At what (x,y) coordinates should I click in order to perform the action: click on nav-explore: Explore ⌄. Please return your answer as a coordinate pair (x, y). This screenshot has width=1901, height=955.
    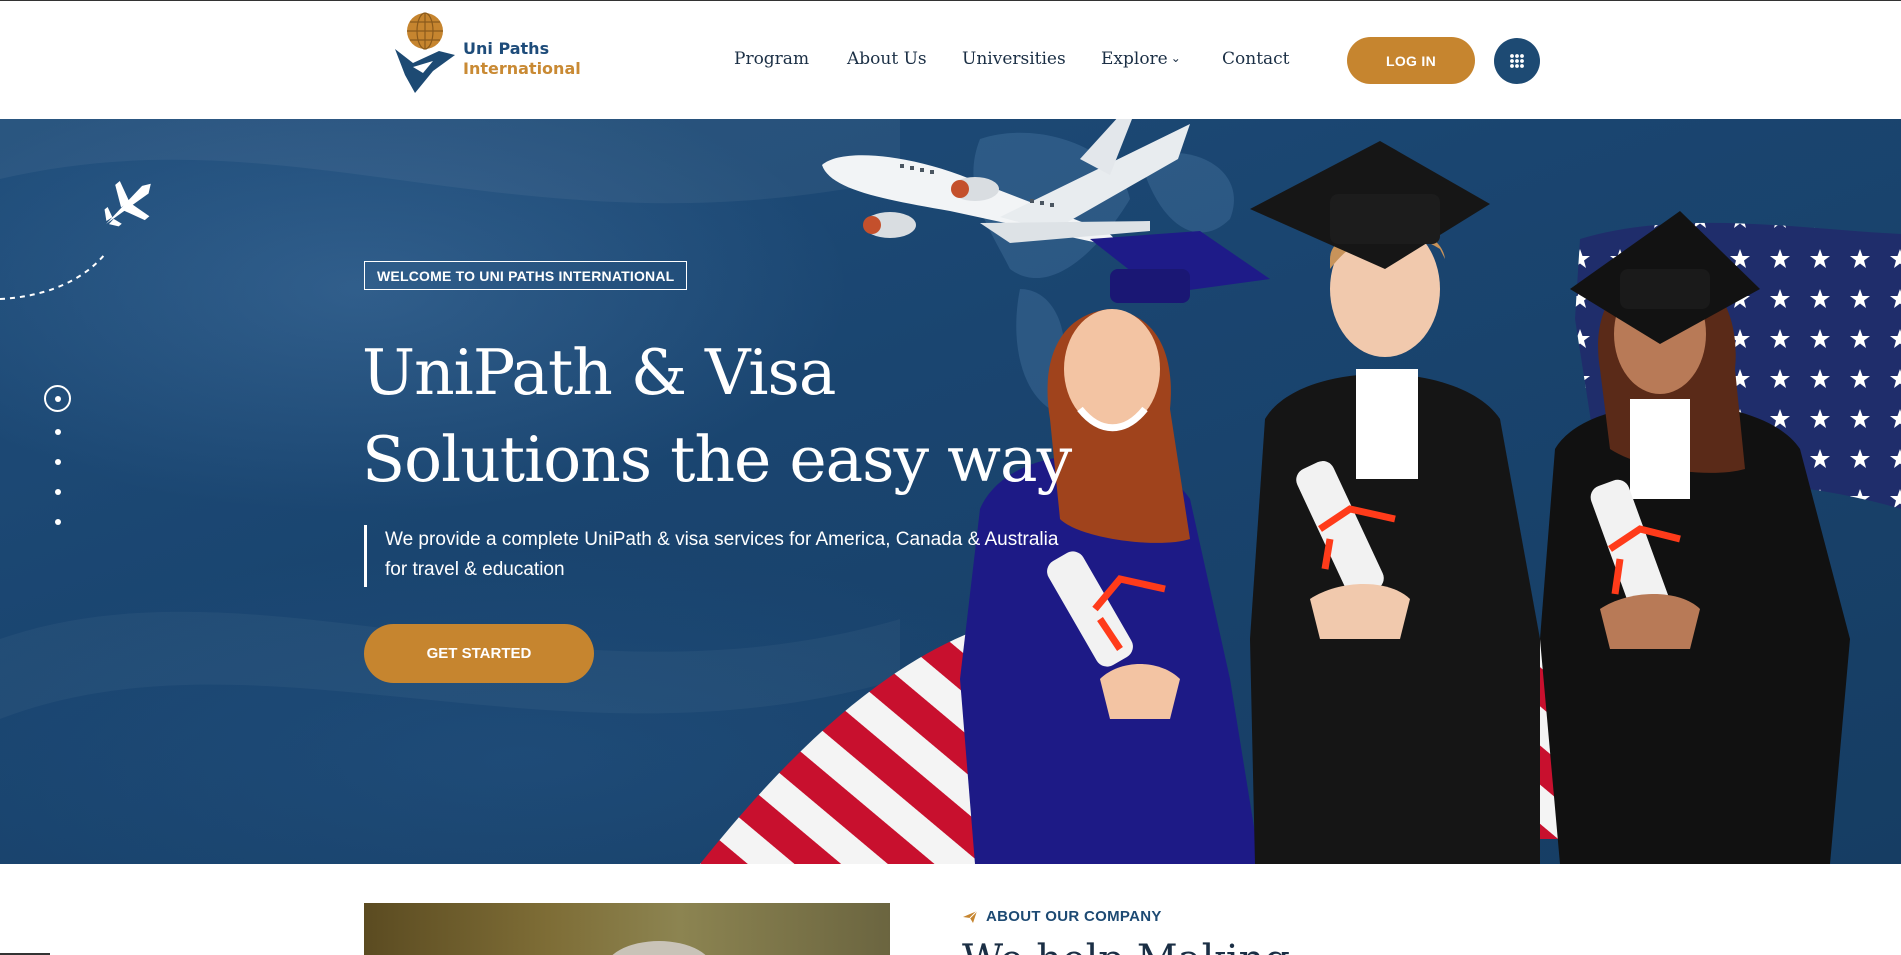
    Looking at the image, I should click on (1141, 59).